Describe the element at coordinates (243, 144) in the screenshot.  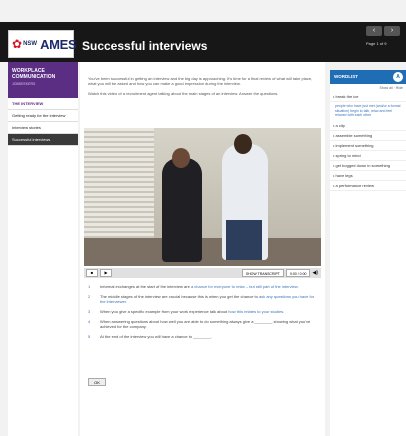
I see `video-person-man-head` at that location.